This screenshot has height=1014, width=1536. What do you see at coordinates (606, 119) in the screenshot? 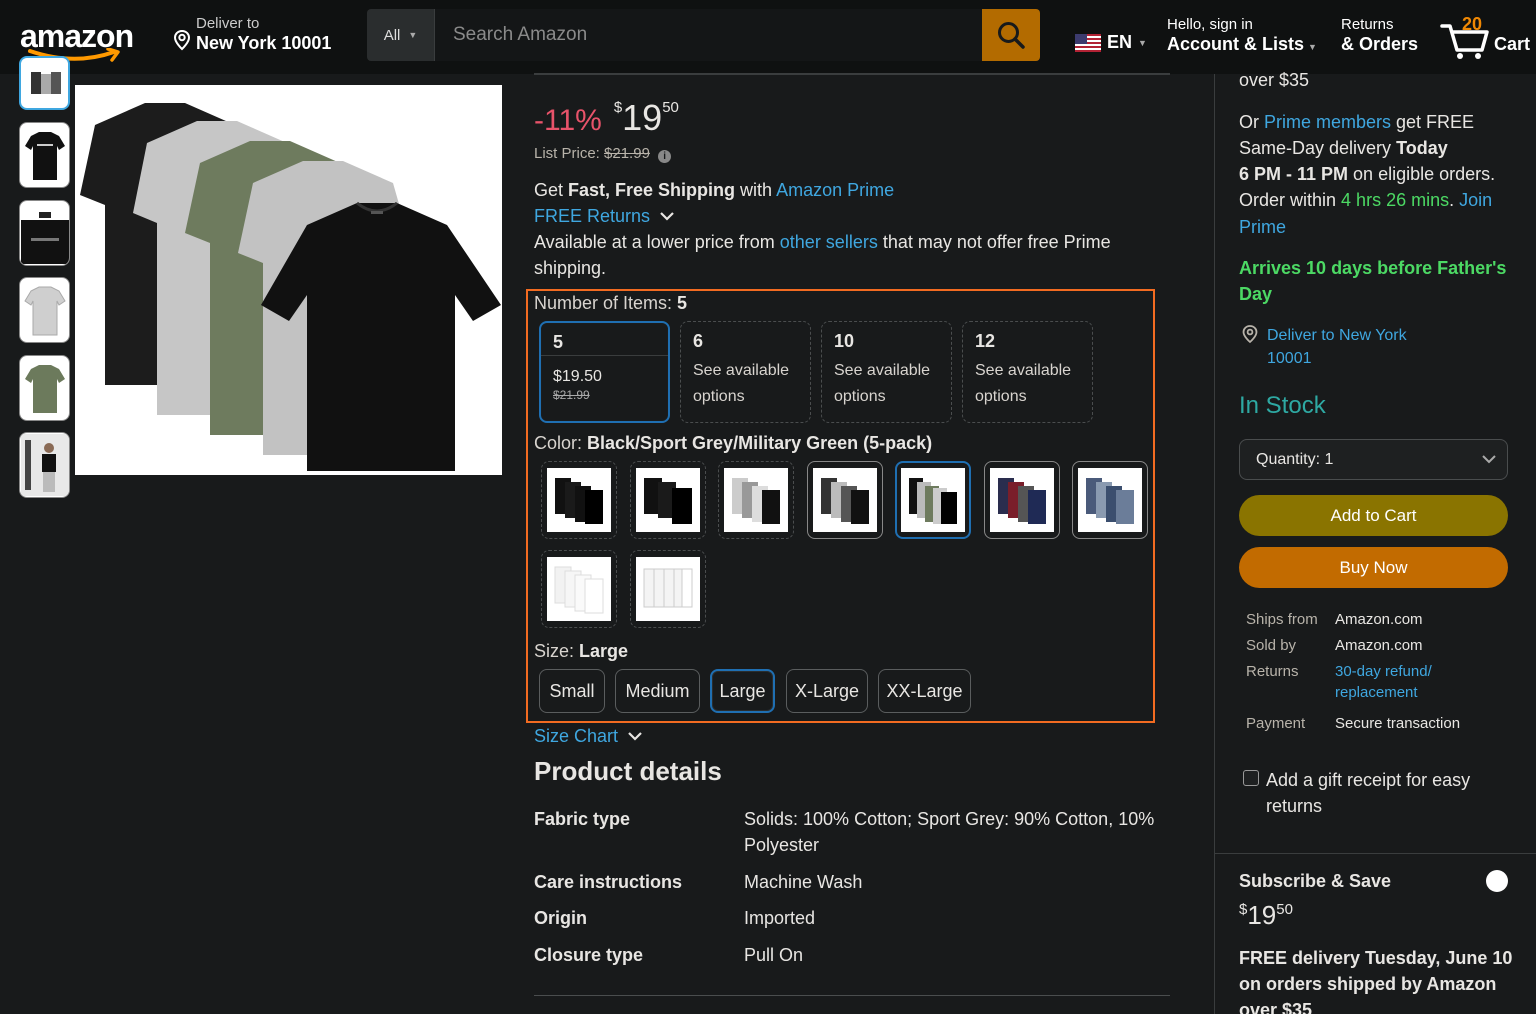
I see `price-block: -11% $ 19 50` at bounding box center [606, 119].